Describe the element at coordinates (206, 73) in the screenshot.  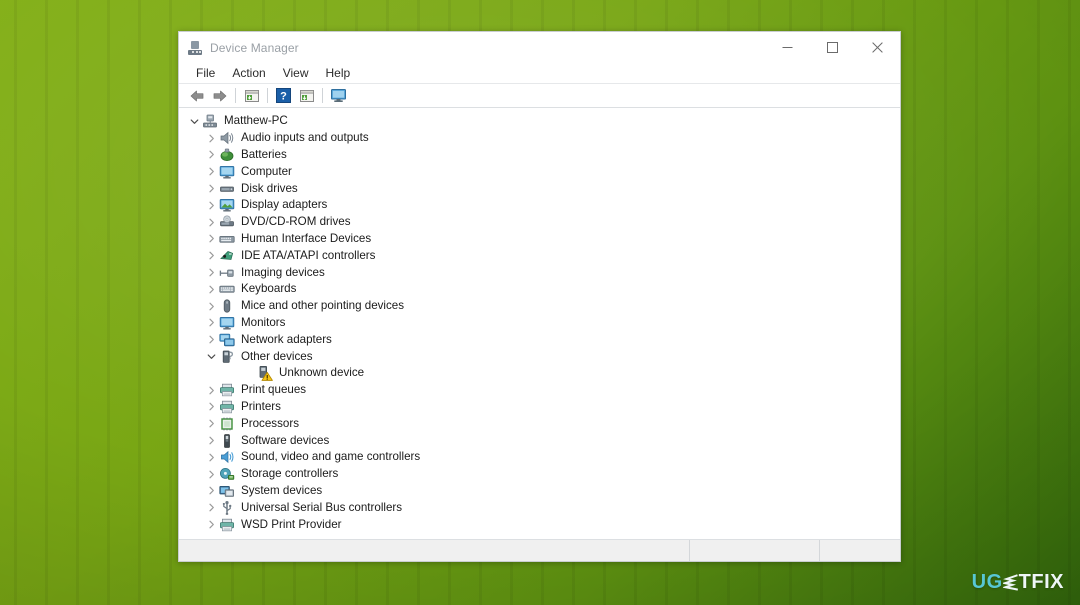
I see `menu-file: File` at that location.